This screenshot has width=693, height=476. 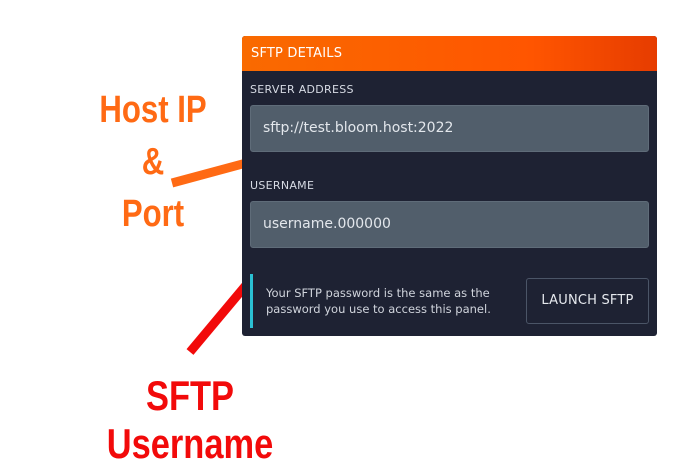 I want to click on host-ip-port-annotation: Host IP & Port, so click(x=153, y=162).